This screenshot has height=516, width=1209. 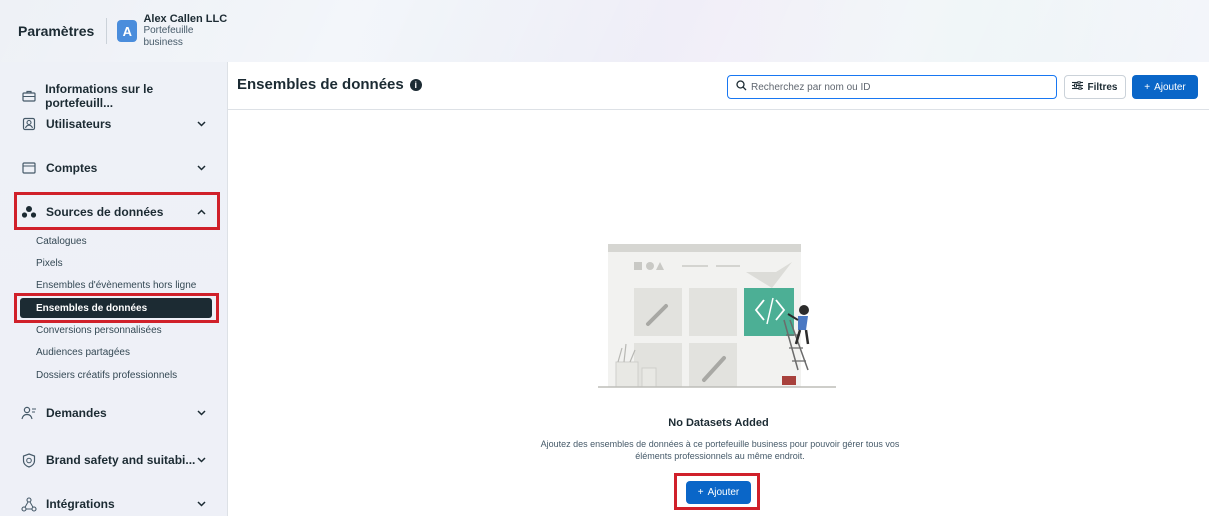 I want to click on sidebar-item-label: Utilisateurs, so click(x=79, y=124).